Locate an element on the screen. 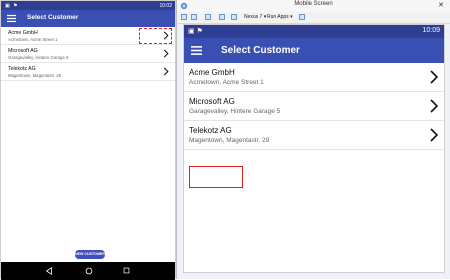 This screenshot has width=450, height=280. status-time: 10:02 is located at coordinates (165, 5).